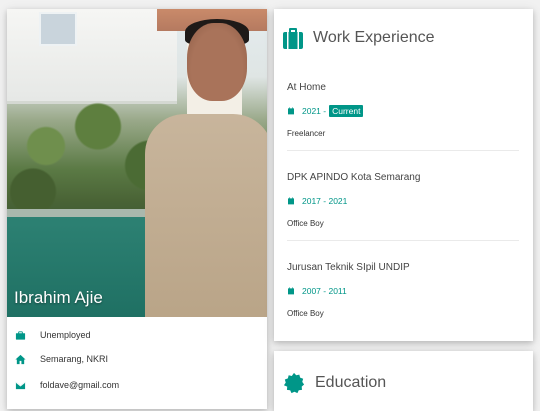 This screenshot has height=411, width=540. I want to click on info-job-text: Unemployed, so click(65, 335).